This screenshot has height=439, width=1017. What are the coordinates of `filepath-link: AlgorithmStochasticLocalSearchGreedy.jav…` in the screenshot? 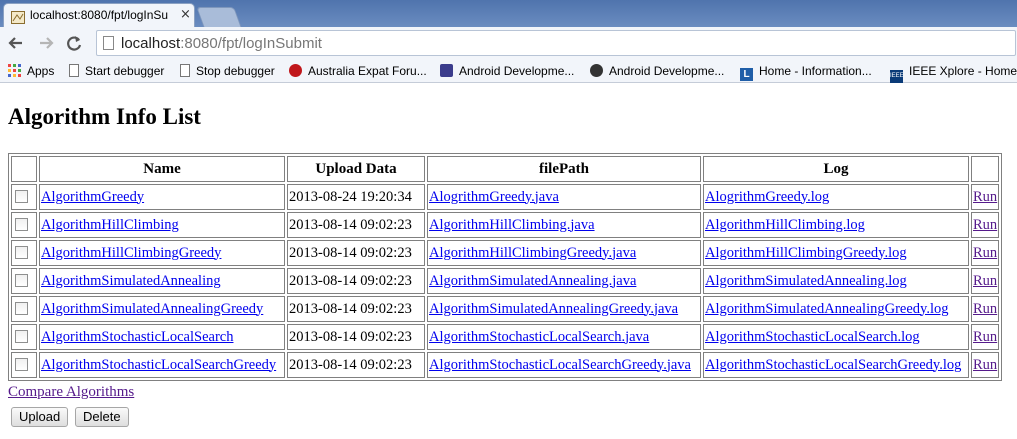 It's located at (560, 365).